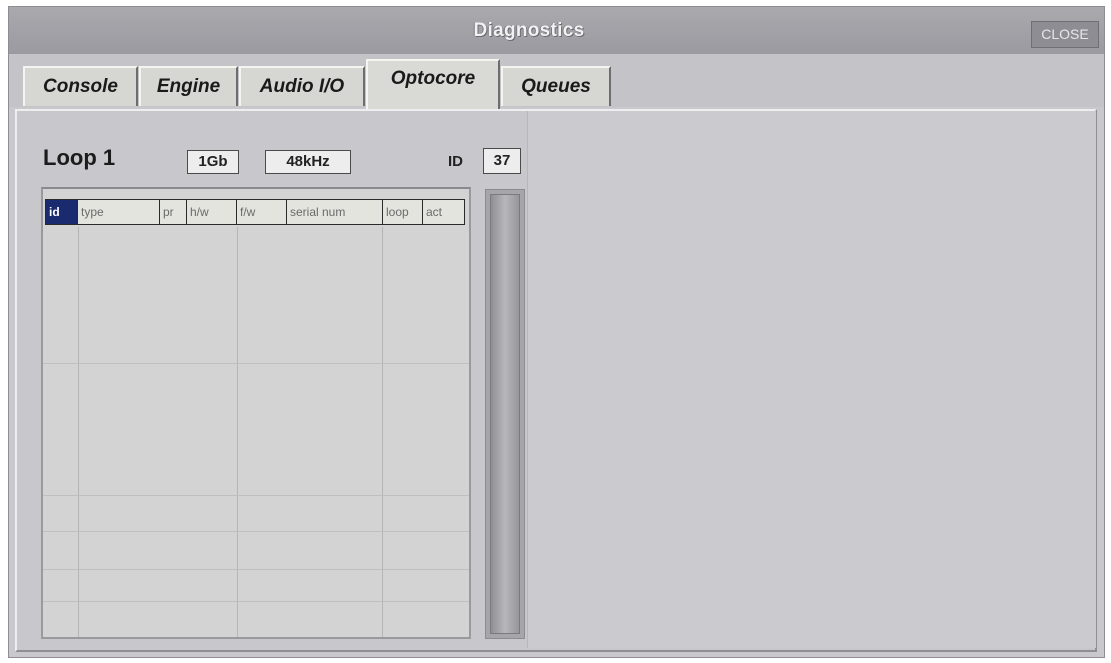 Image resolution: width=1111 pixels, height=663 pixels. I want to click on column-header-act: act, so click(444, 212).